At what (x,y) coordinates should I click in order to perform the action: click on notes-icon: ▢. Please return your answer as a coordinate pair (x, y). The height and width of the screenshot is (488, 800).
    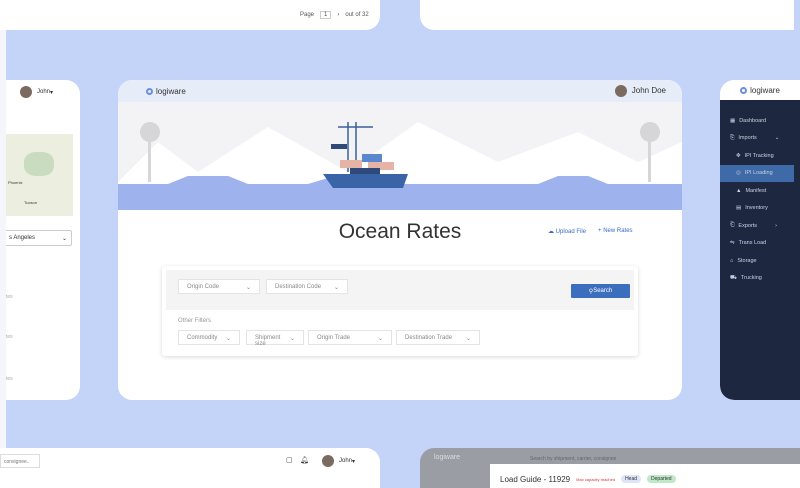
    Looking at the image, I should click on (289, 460).